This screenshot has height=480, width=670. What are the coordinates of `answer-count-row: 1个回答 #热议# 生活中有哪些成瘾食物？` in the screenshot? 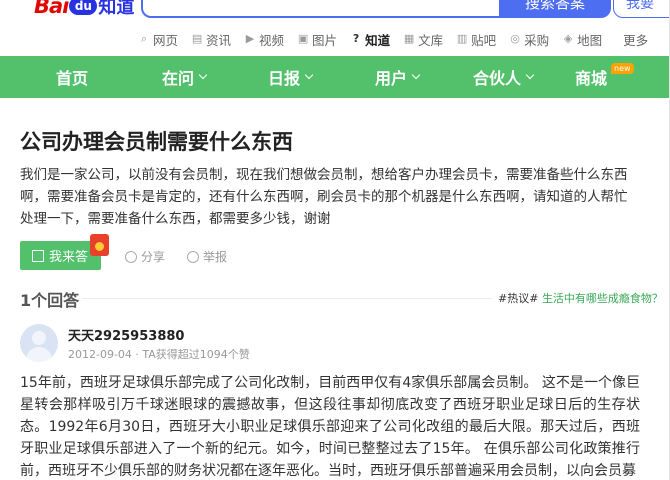 It's located at (341, 298).